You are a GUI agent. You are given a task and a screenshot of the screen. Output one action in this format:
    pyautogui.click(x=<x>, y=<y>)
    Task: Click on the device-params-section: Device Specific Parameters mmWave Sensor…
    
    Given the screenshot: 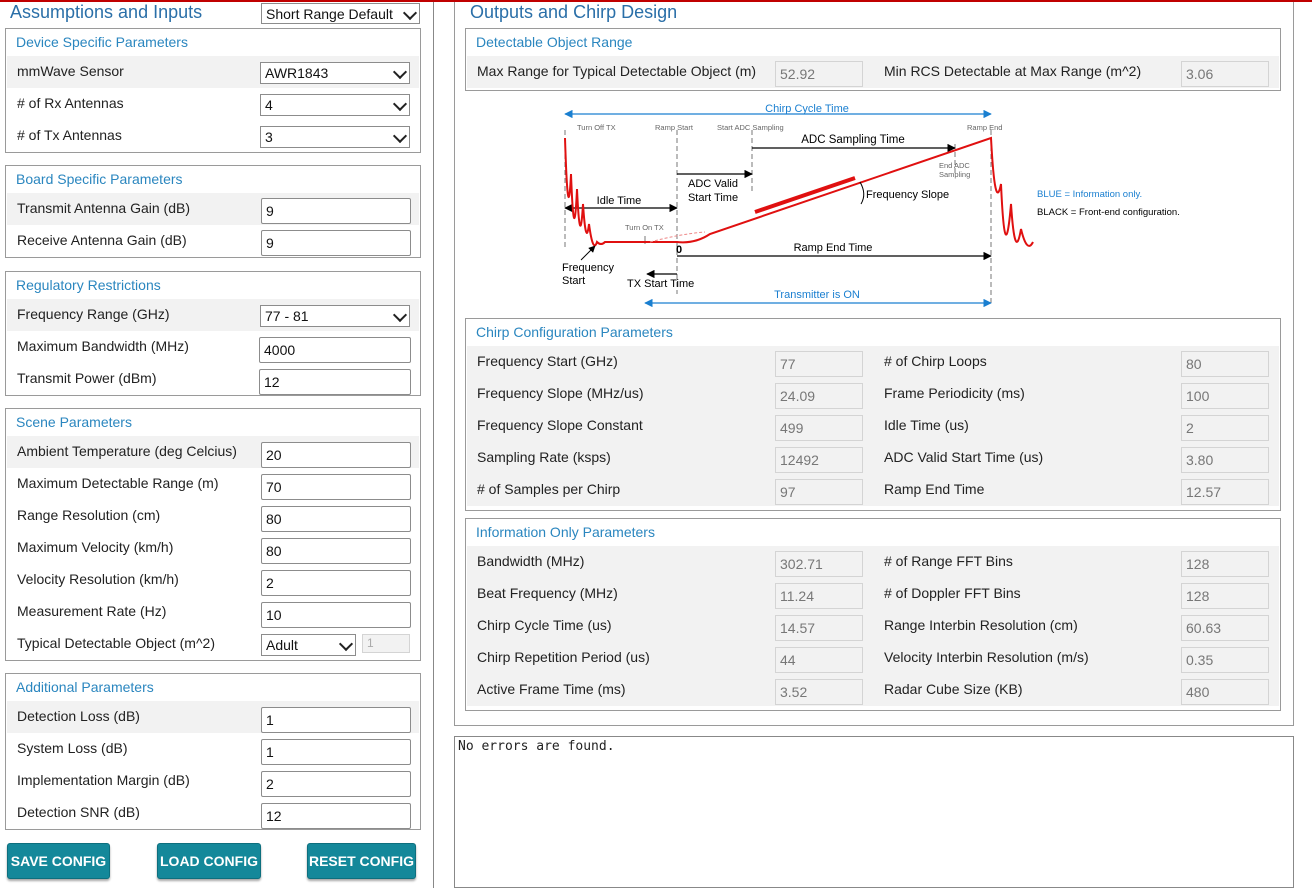 What is the action you would take?
    pyautogui.click(x=213, y=90)
    